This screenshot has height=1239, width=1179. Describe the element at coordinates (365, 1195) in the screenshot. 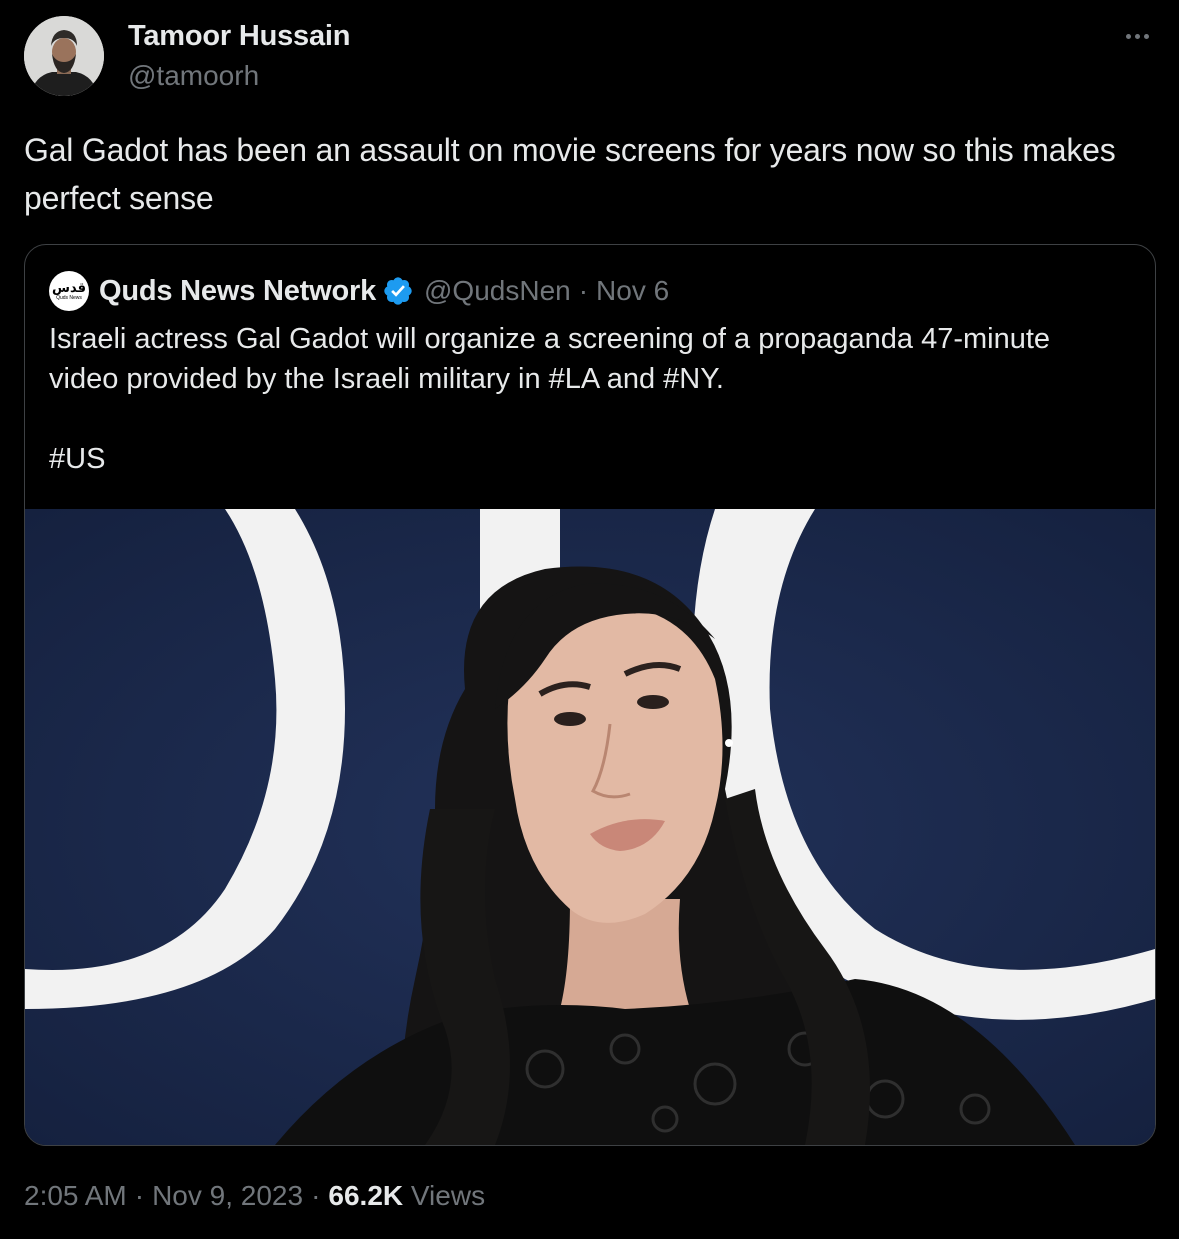

I see `views-count: 66.2K` at that location.